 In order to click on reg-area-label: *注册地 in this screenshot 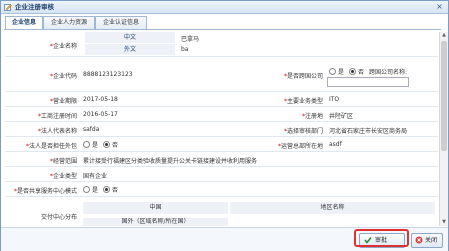, I will do `click(312, 116)`.